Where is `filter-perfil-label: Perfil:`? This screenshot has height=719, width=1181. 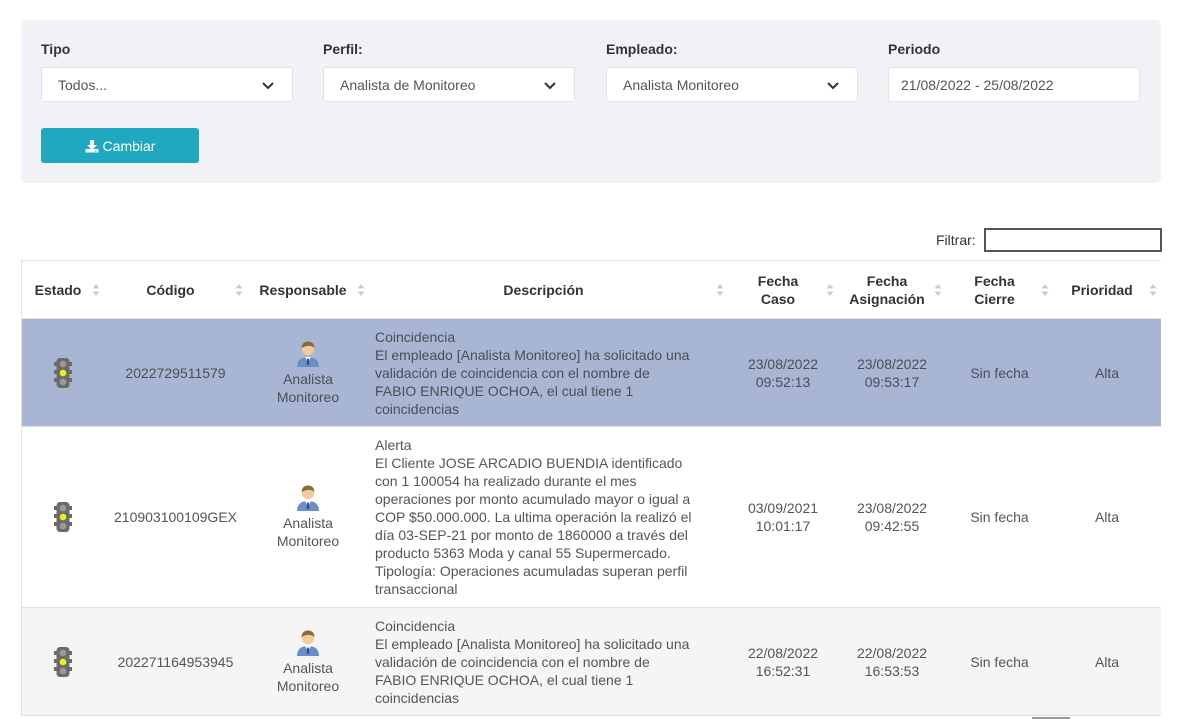
filter-perfil-label: Perfil: is located at coordinates (343, 49).